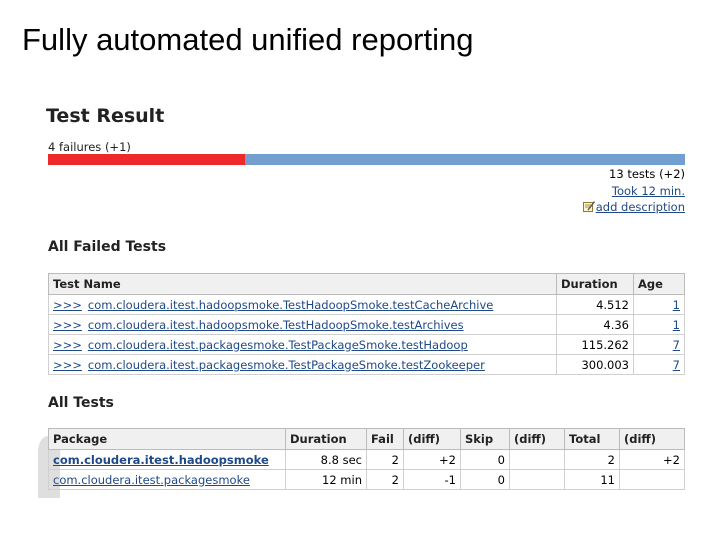 This screenshot has width=728, height=546. Describe the element at coordinates (89, 147) in the screenshot. I see `failures-summary: 4 failures (+1)` at that location.